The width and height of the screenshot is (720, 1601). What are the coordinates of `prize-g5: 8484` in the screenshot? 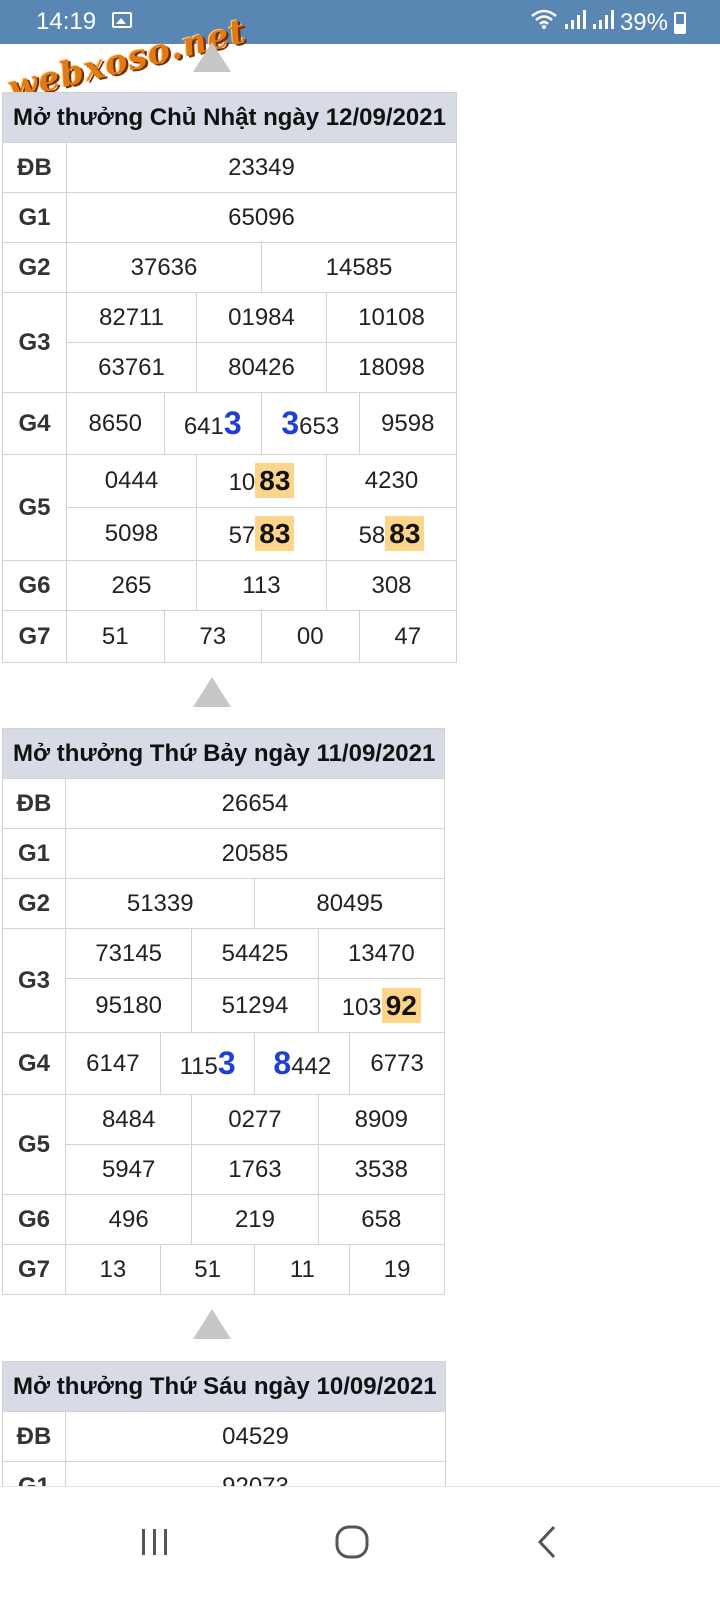 It's located at (128, 1119).